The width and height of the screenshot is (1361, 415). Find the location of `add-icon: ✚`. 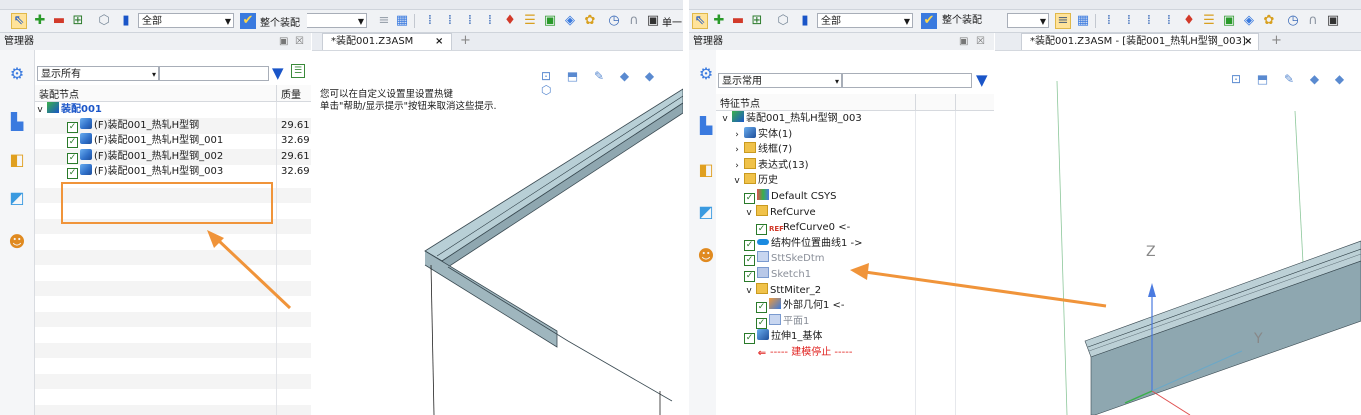

add-icon: ✚ is located at coordinates (40, 21).